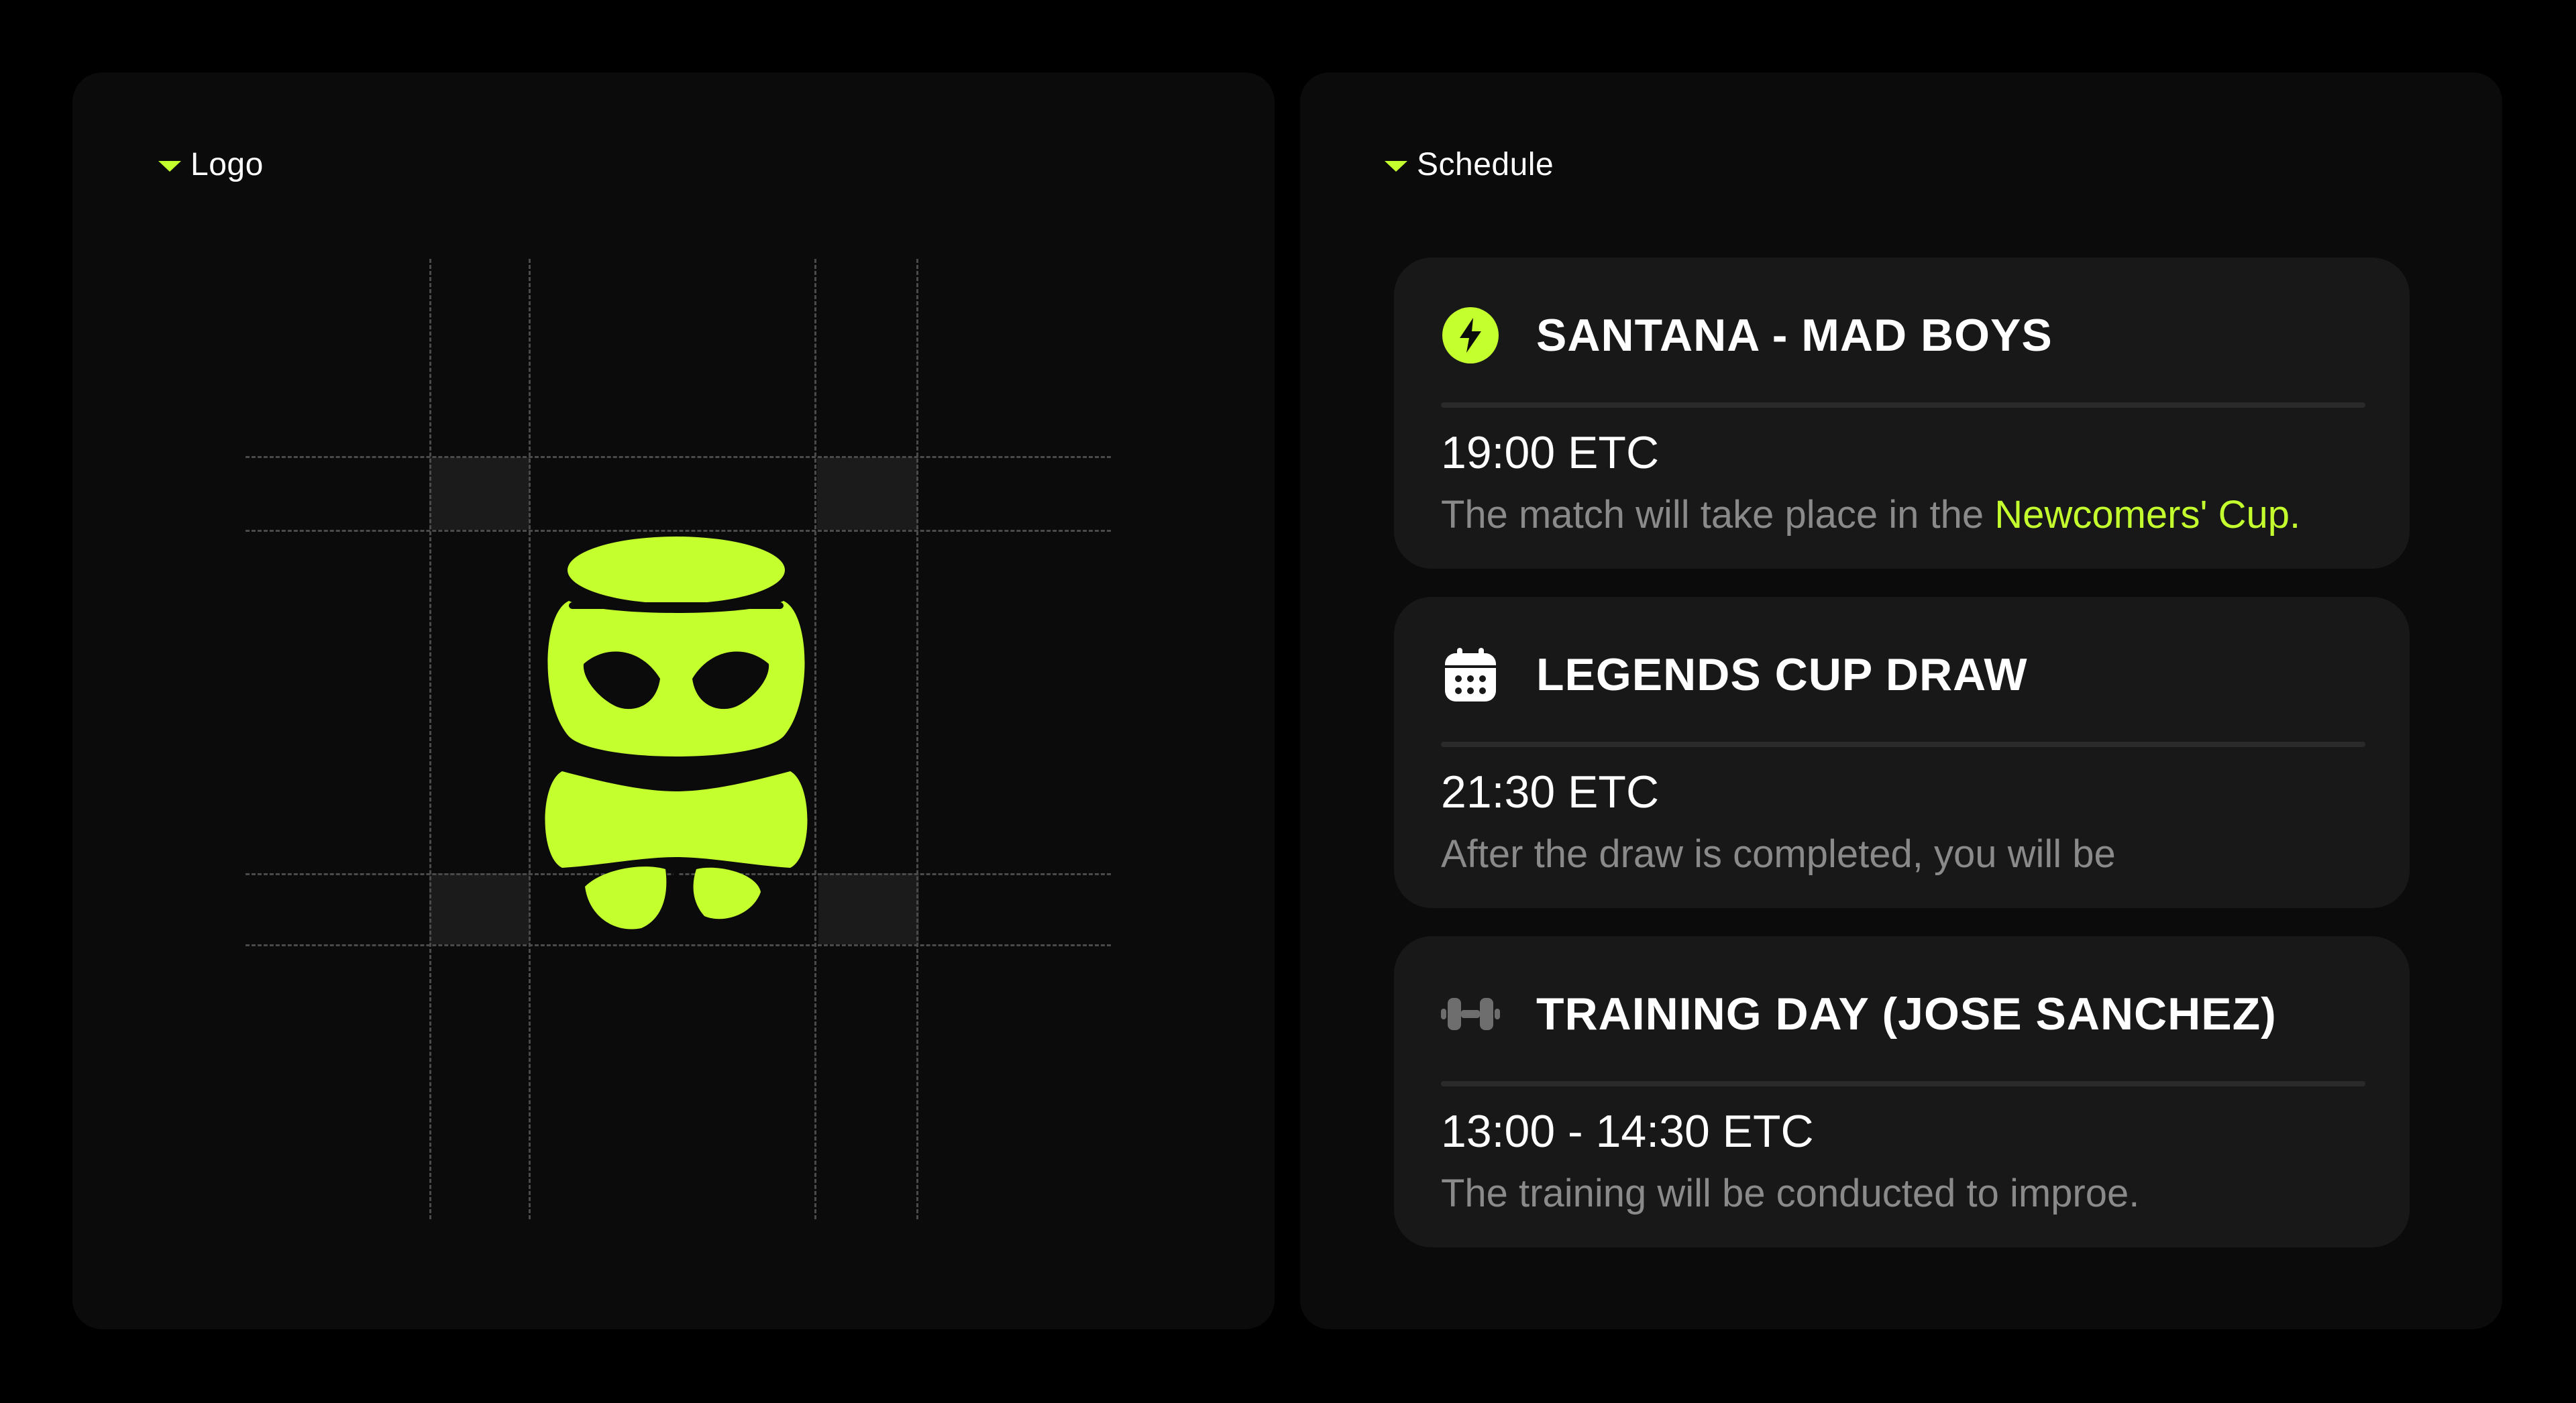  What do you see at coordinates (1718, 515) in the screenshot?
I see `event-description-text: The match will take place in the` at bounding box center [1718, 515].